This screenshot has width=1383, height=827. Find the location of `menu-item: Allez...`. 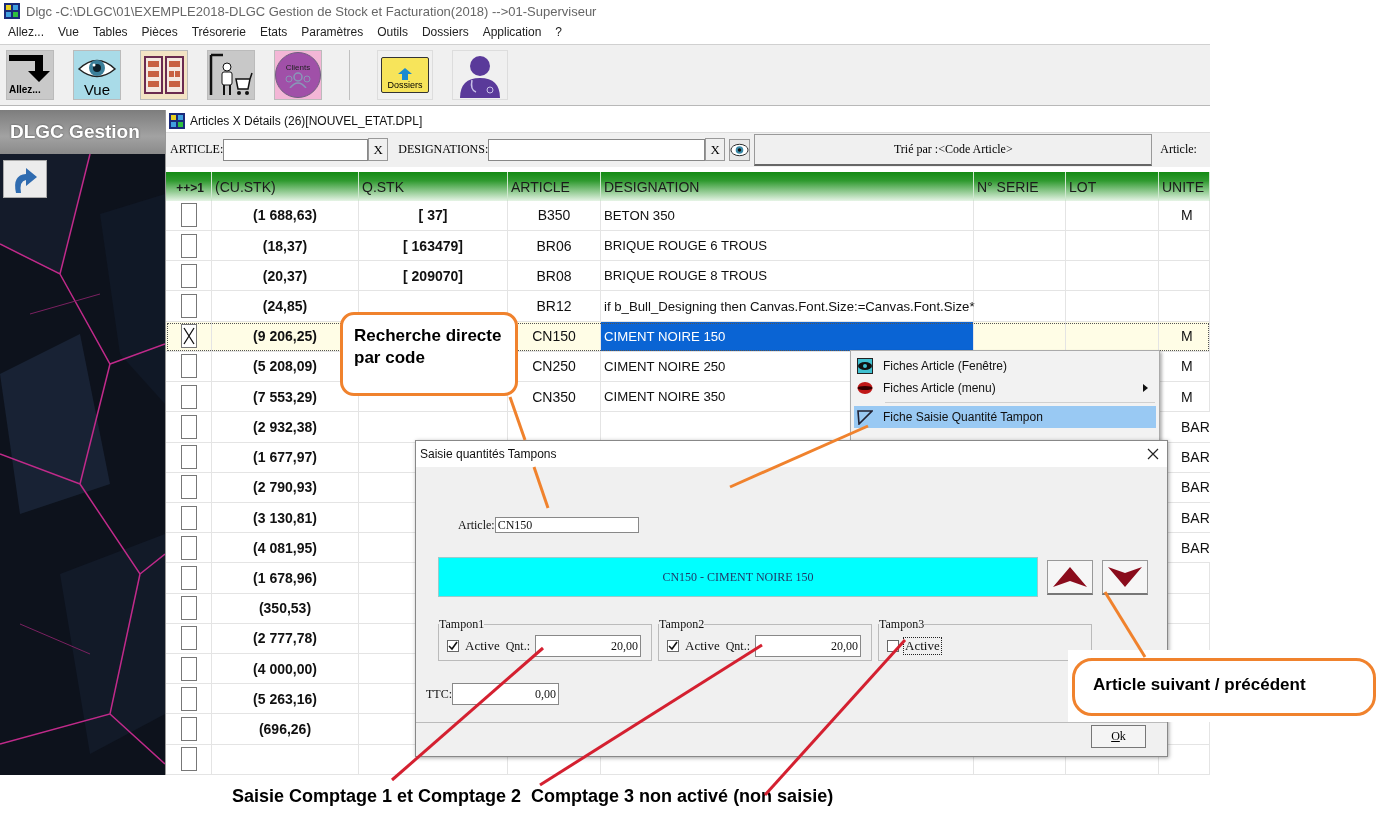

menu-item: Allez... is located at coordinates (26, 32).